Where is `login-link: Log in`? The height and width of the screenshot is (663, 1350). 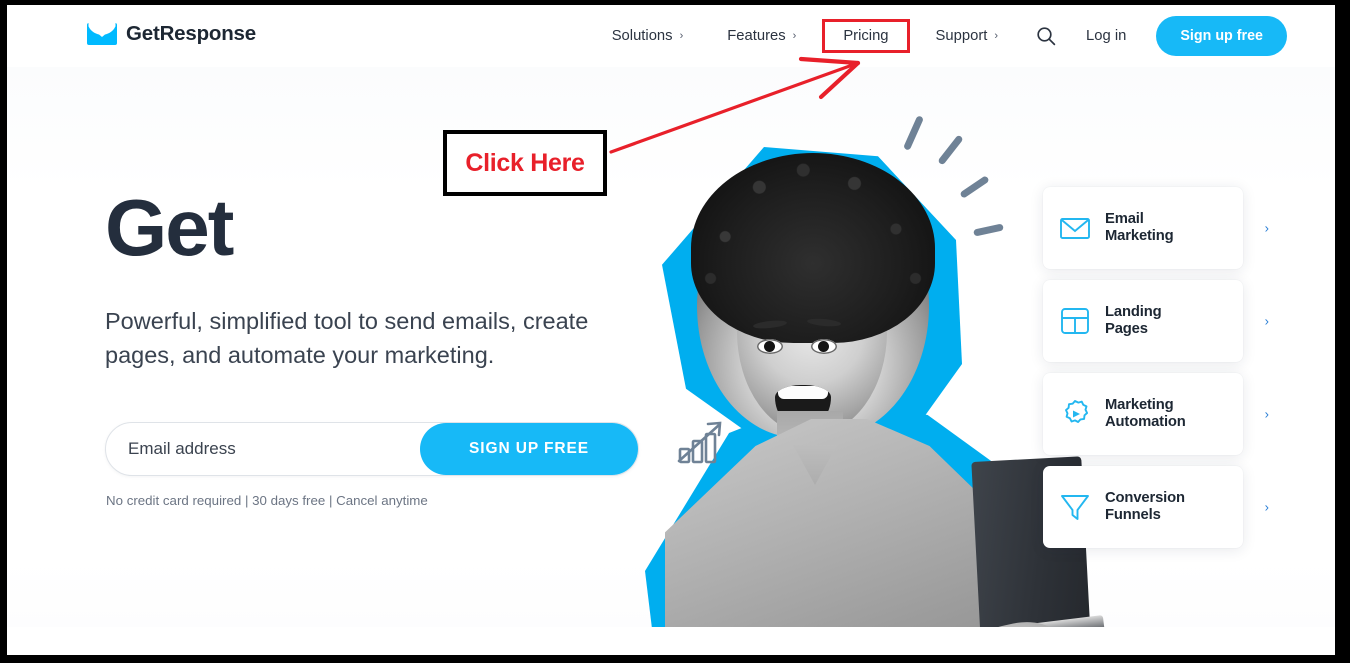
login-link: Log in is located at coordinates (1106, 36).